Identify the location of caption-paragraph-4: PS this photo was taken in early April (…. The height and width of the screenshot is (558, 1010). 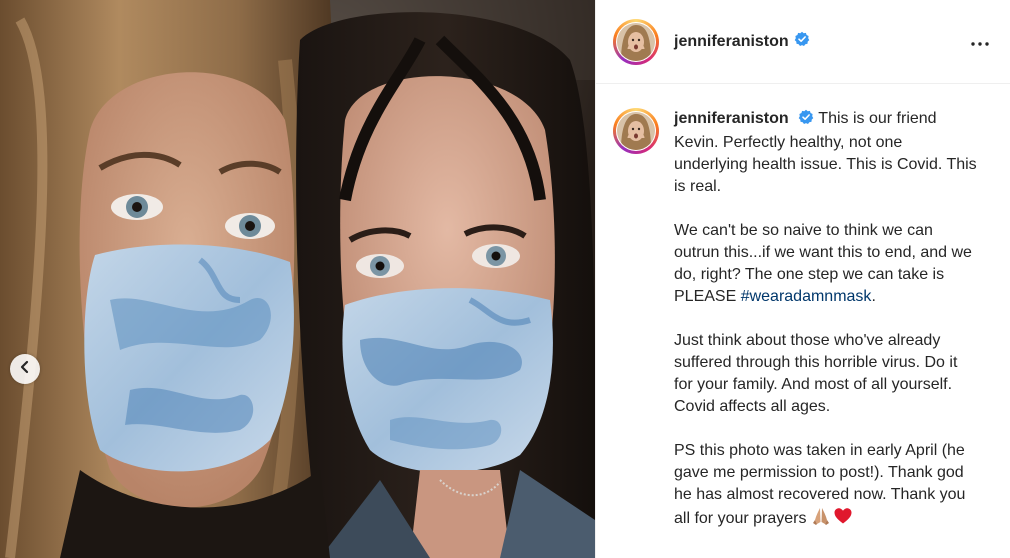
(826, 486).